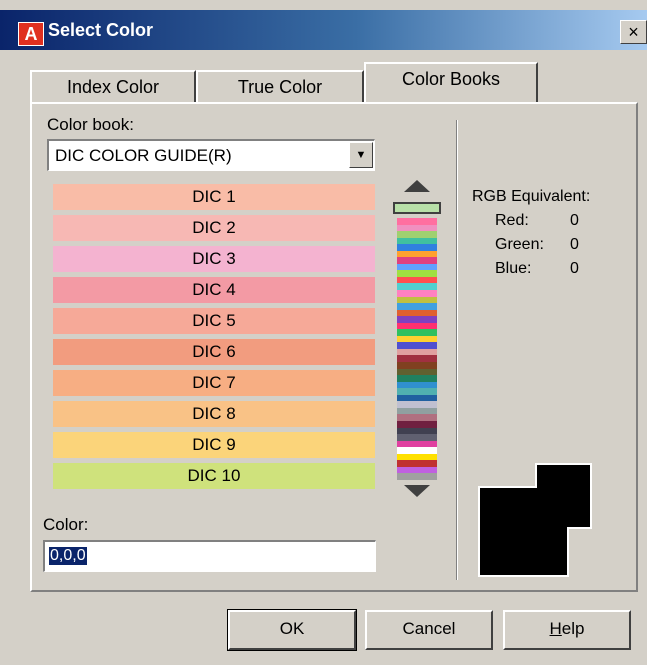  Describe the element at coordinates (555, 628) in the screenshot. I see `help-mnemonic: H` at that location.